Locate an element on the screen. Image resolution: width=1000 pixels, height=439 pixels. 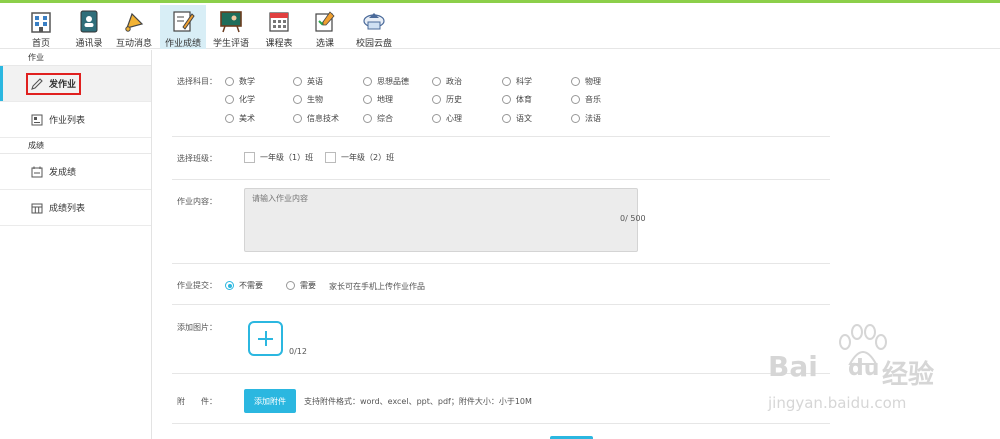
content-counter: 0/ 500 is located at coordinates (633, 218).